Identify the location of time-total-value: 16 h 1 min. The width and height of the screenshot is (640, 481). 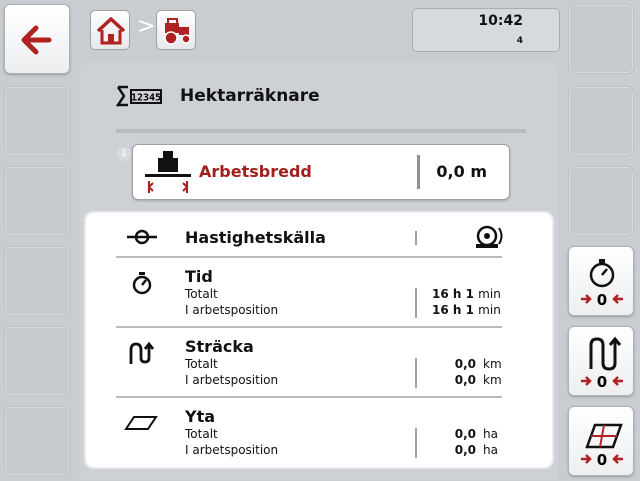
(466, 294).